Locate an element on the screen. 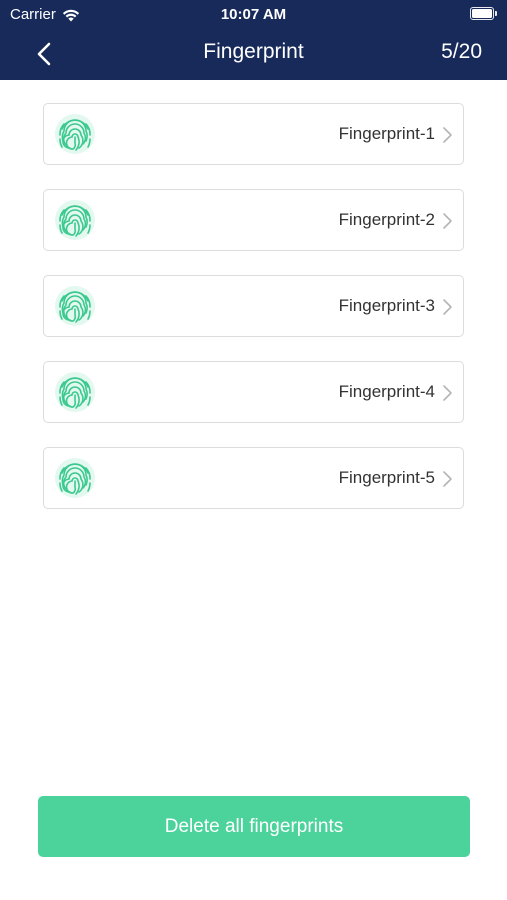 The height and width of the screenshot is (900, 507). fingerprint-label: Fingerprint-4 is located at coordinates (386, 391).